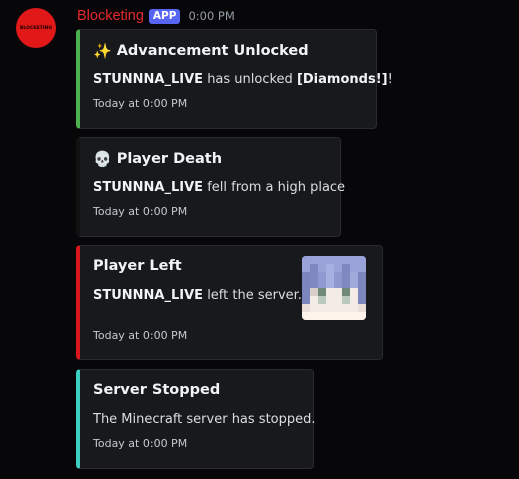 The width and height of the screenshot is (519, 479). I want to click on message-timestamp: 0:00 PM, so click(211, 16).